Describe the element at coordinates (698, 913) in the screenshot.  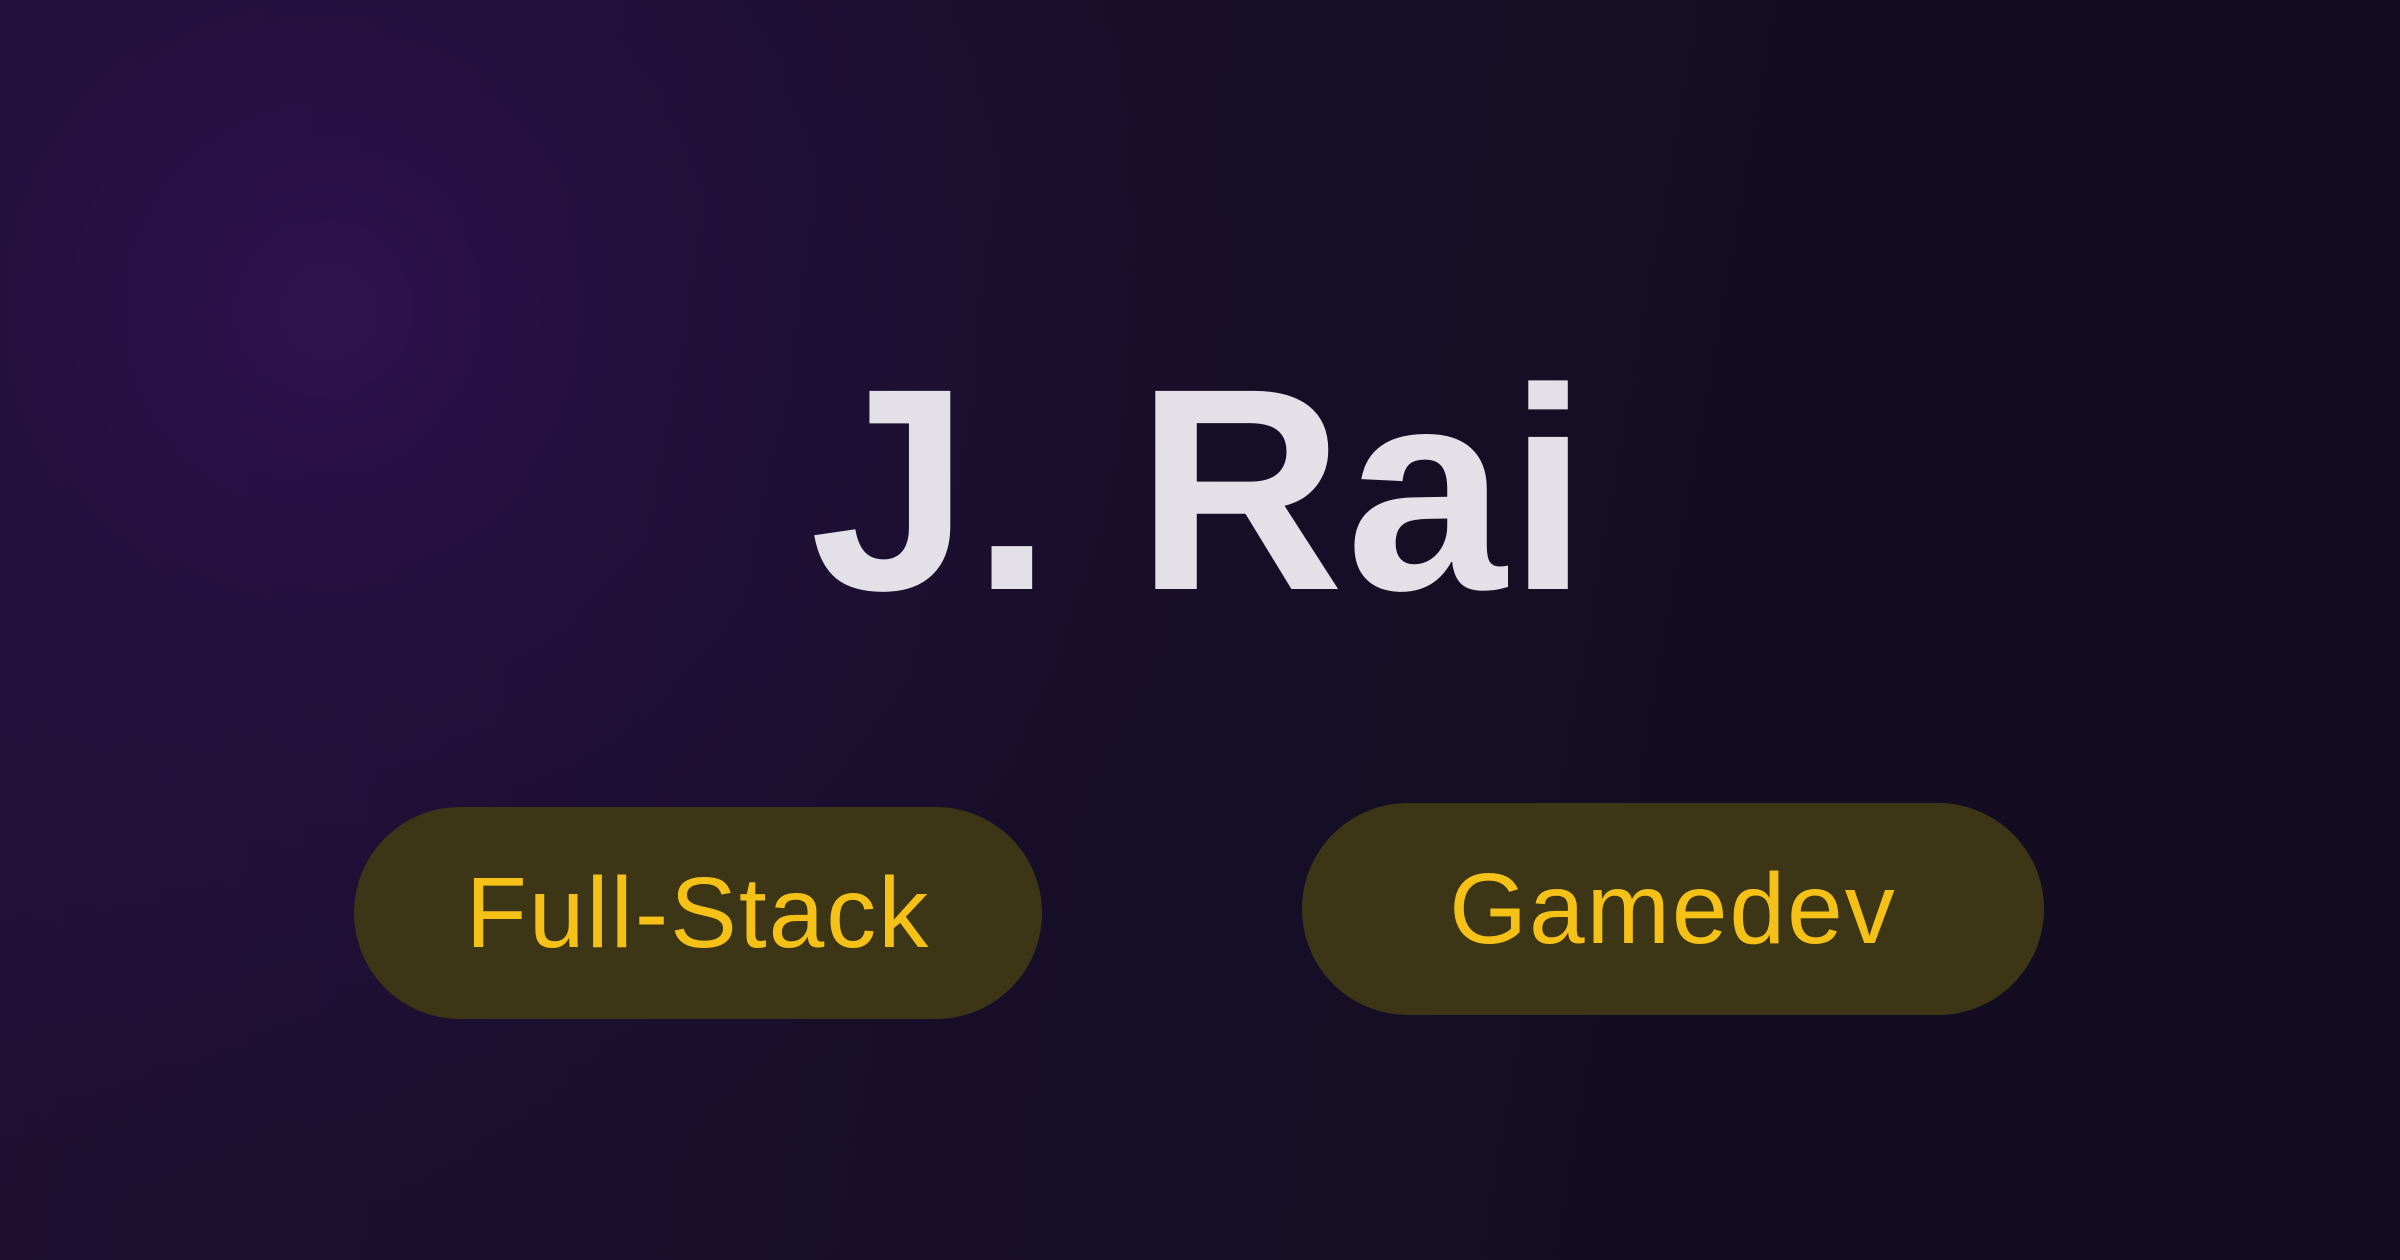
I see `tag-full-stack: Full-Stack` at that location.